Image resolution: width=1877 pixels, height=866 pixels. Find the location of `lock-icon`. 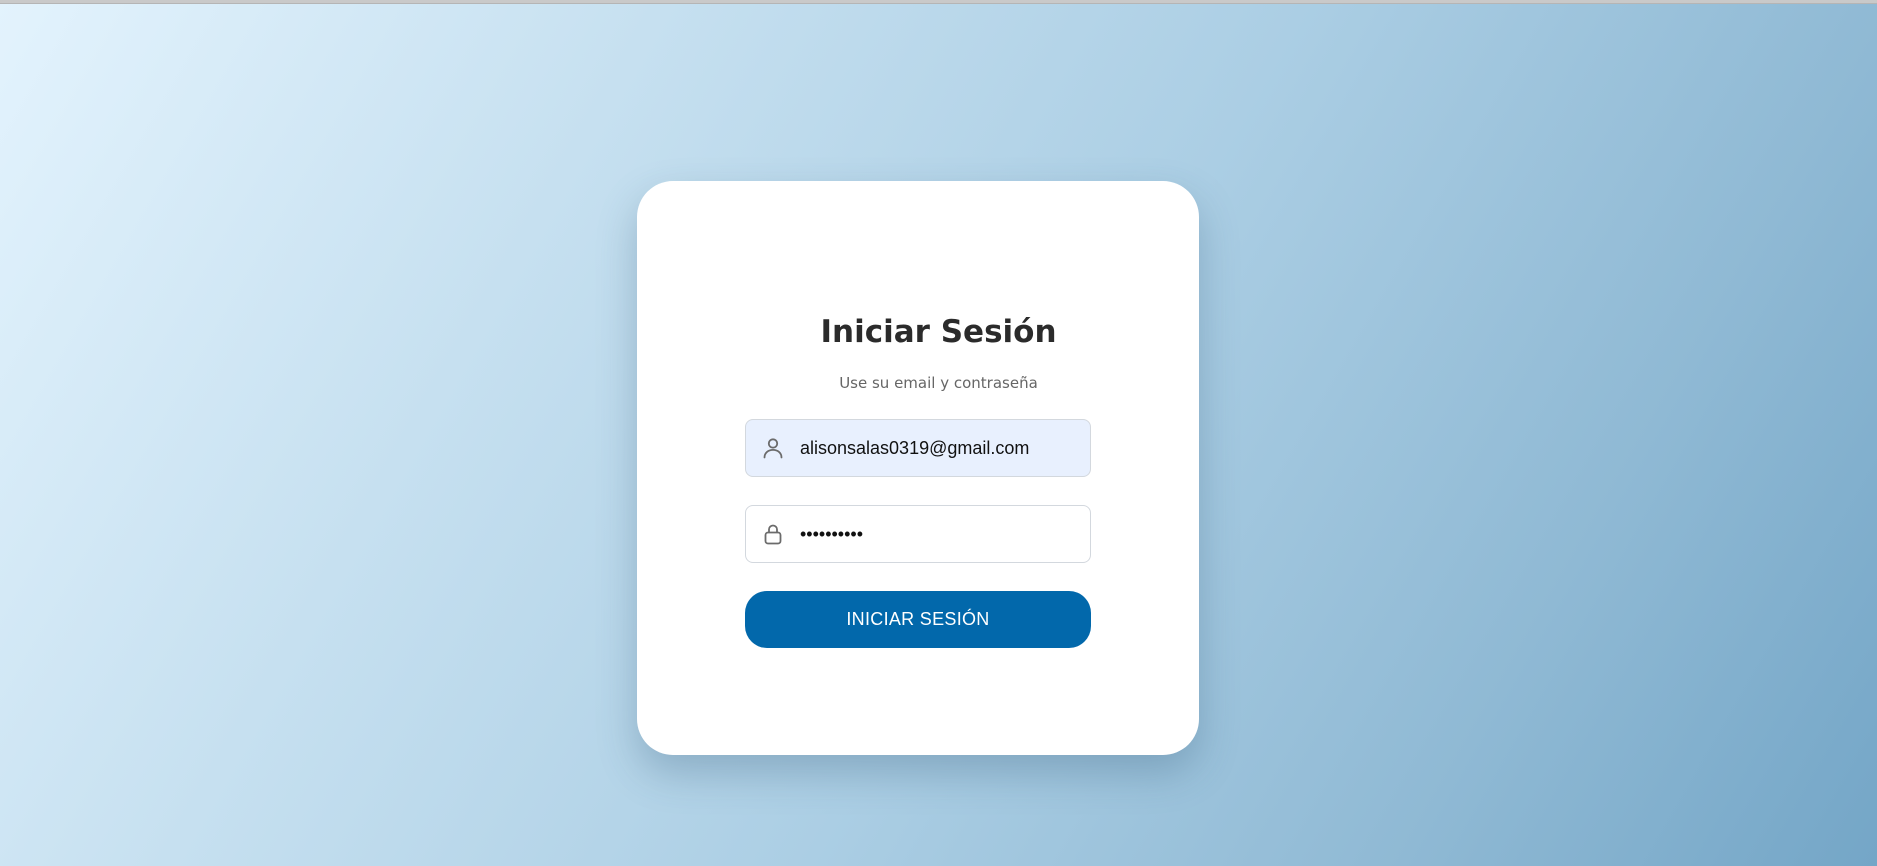

lock-icon is located at coordinates (773, 534).